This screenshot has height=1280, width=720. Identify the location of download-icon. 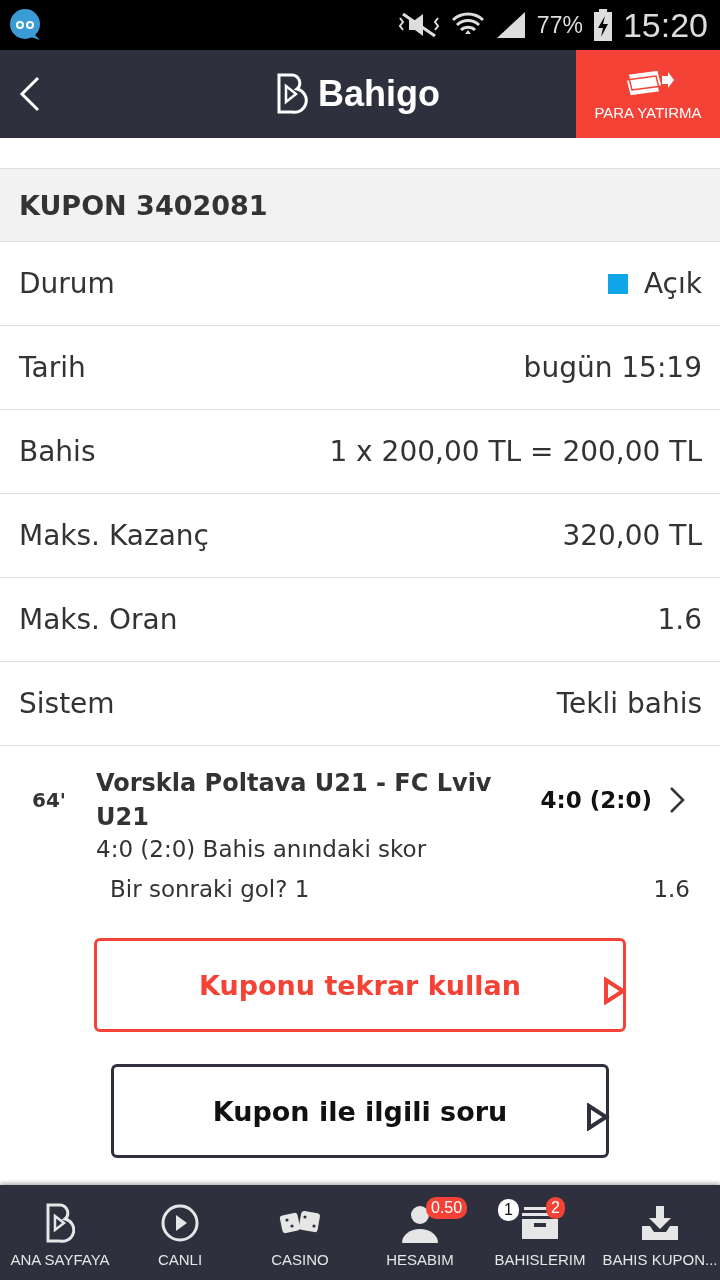
(660, 1223).